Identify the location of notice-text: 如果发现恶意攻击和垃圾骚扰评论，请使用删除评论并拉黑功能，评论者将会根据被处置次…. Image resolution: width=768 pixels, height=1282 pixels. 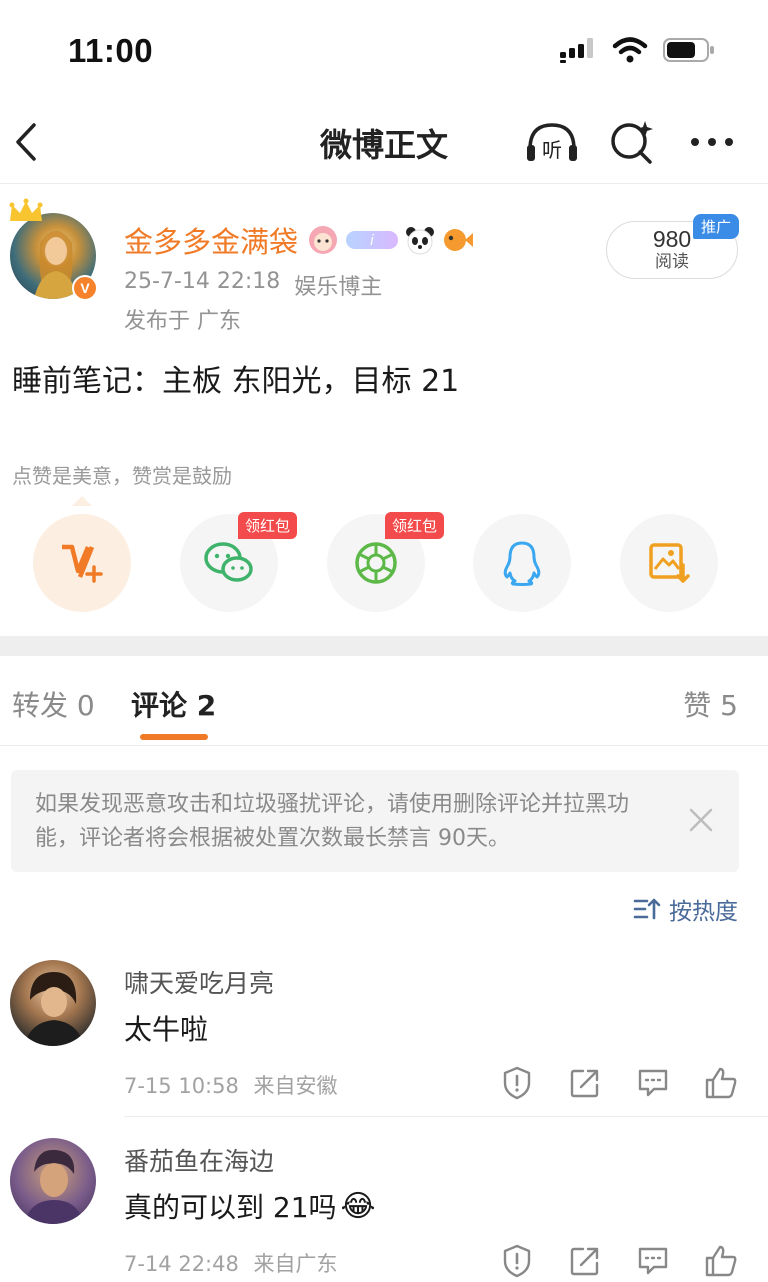
(332, 821).